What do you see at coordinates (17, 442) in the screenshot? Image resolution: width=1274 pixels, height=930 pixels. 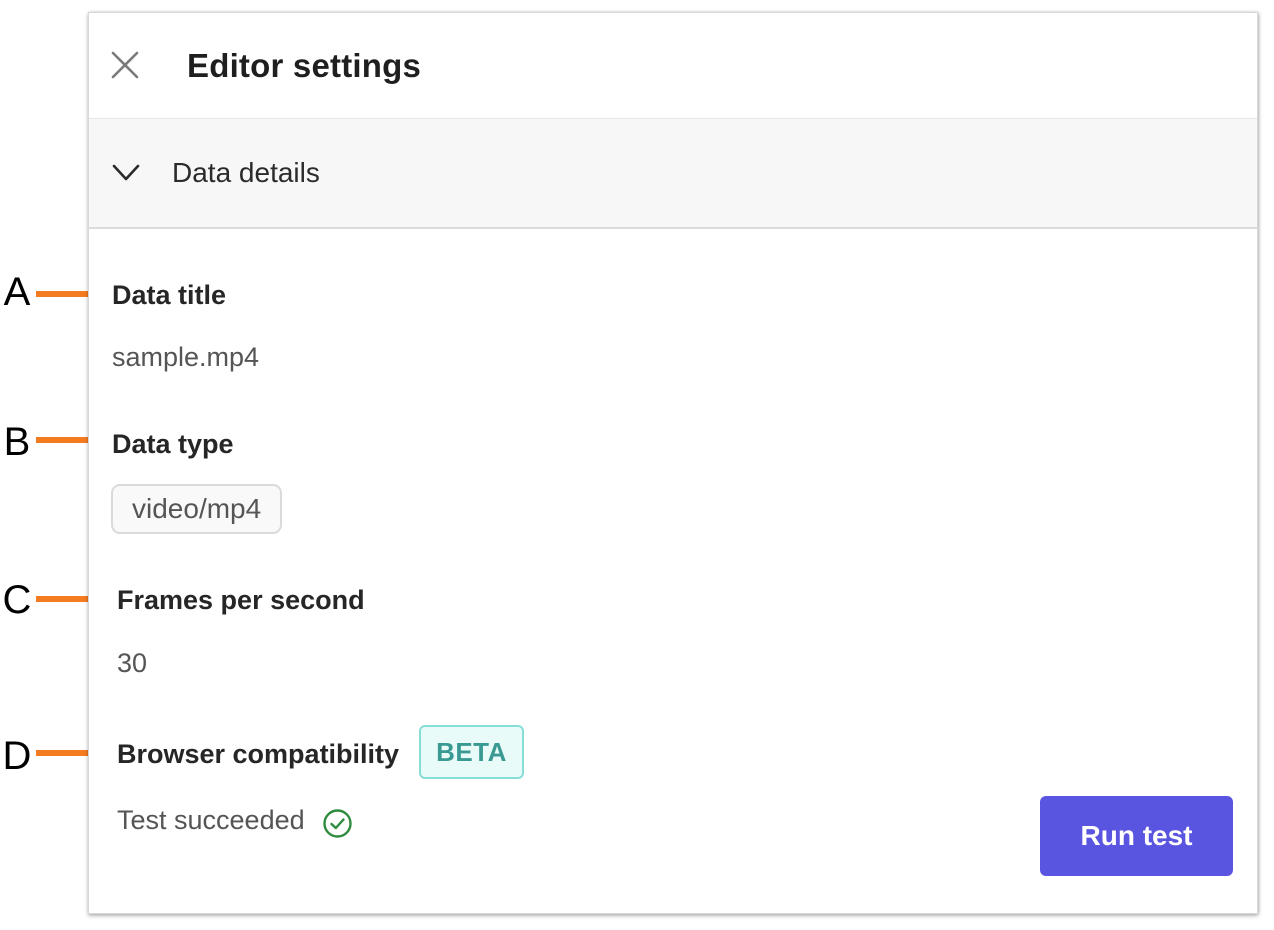 I see `callout-letter-b: B` at bounding box center [17, 442].